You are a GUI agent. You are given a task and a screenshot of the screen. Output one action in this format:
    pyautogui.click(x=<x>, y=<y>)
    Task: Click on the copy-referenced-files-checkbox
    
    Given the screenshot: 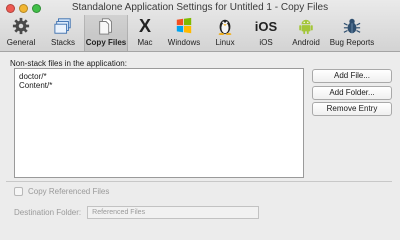 What is the action you would take?
    pyautogui.click(x=18, y=191)
    